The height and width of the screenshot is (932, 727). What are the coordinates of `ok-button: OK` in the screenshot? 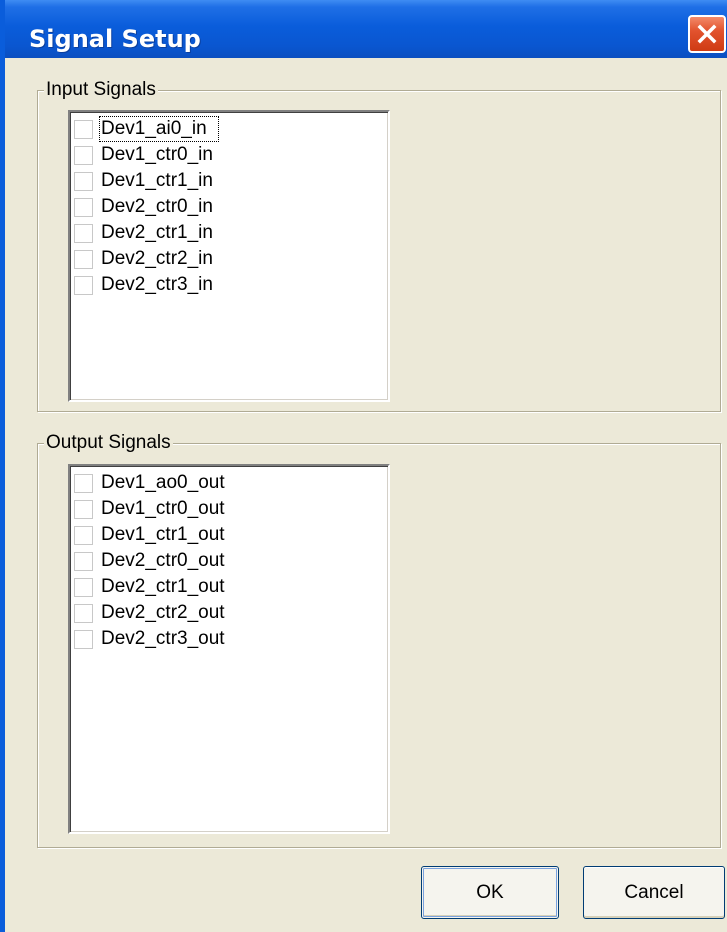 It's located at (490, 892).